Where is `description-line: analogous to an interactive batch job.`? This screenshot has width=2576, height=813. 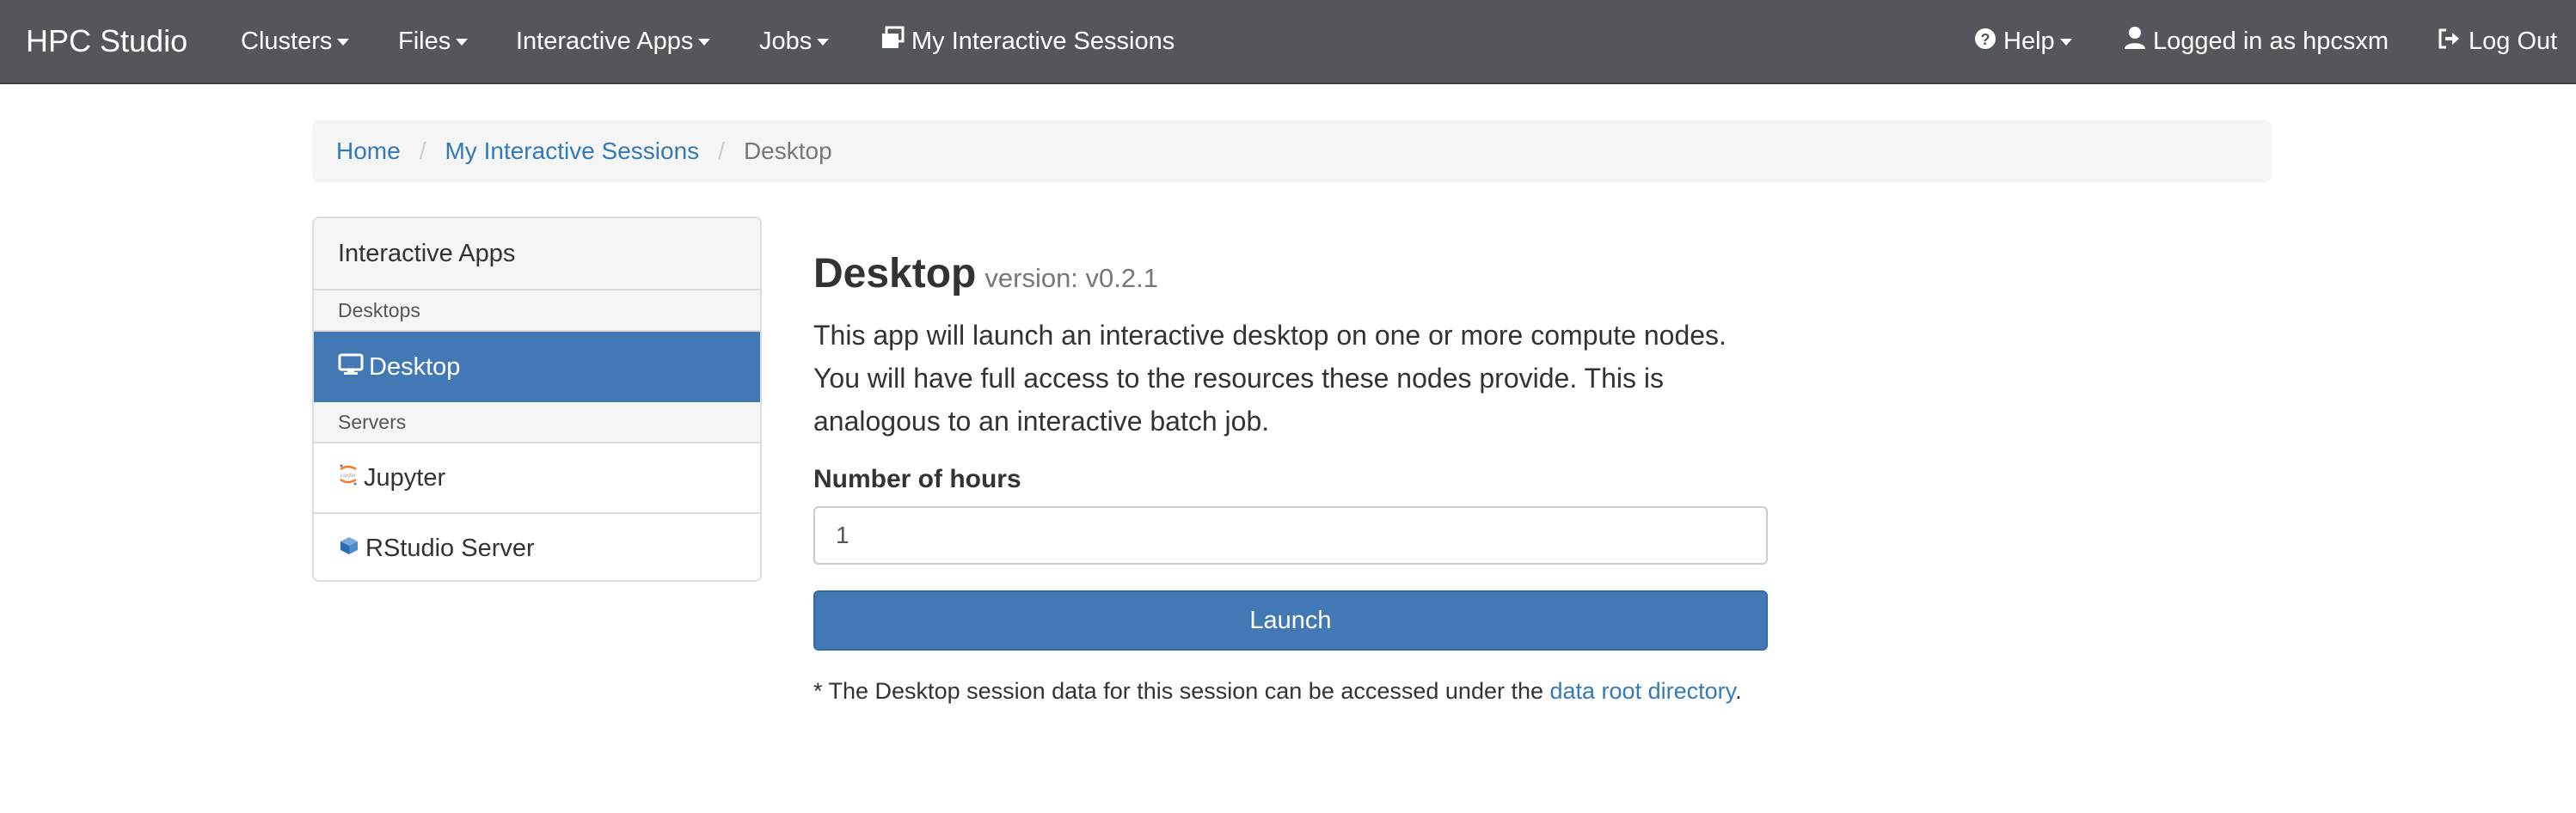 description-line: analogous to an interactive batch job. is located at coordinates (1041, 421).